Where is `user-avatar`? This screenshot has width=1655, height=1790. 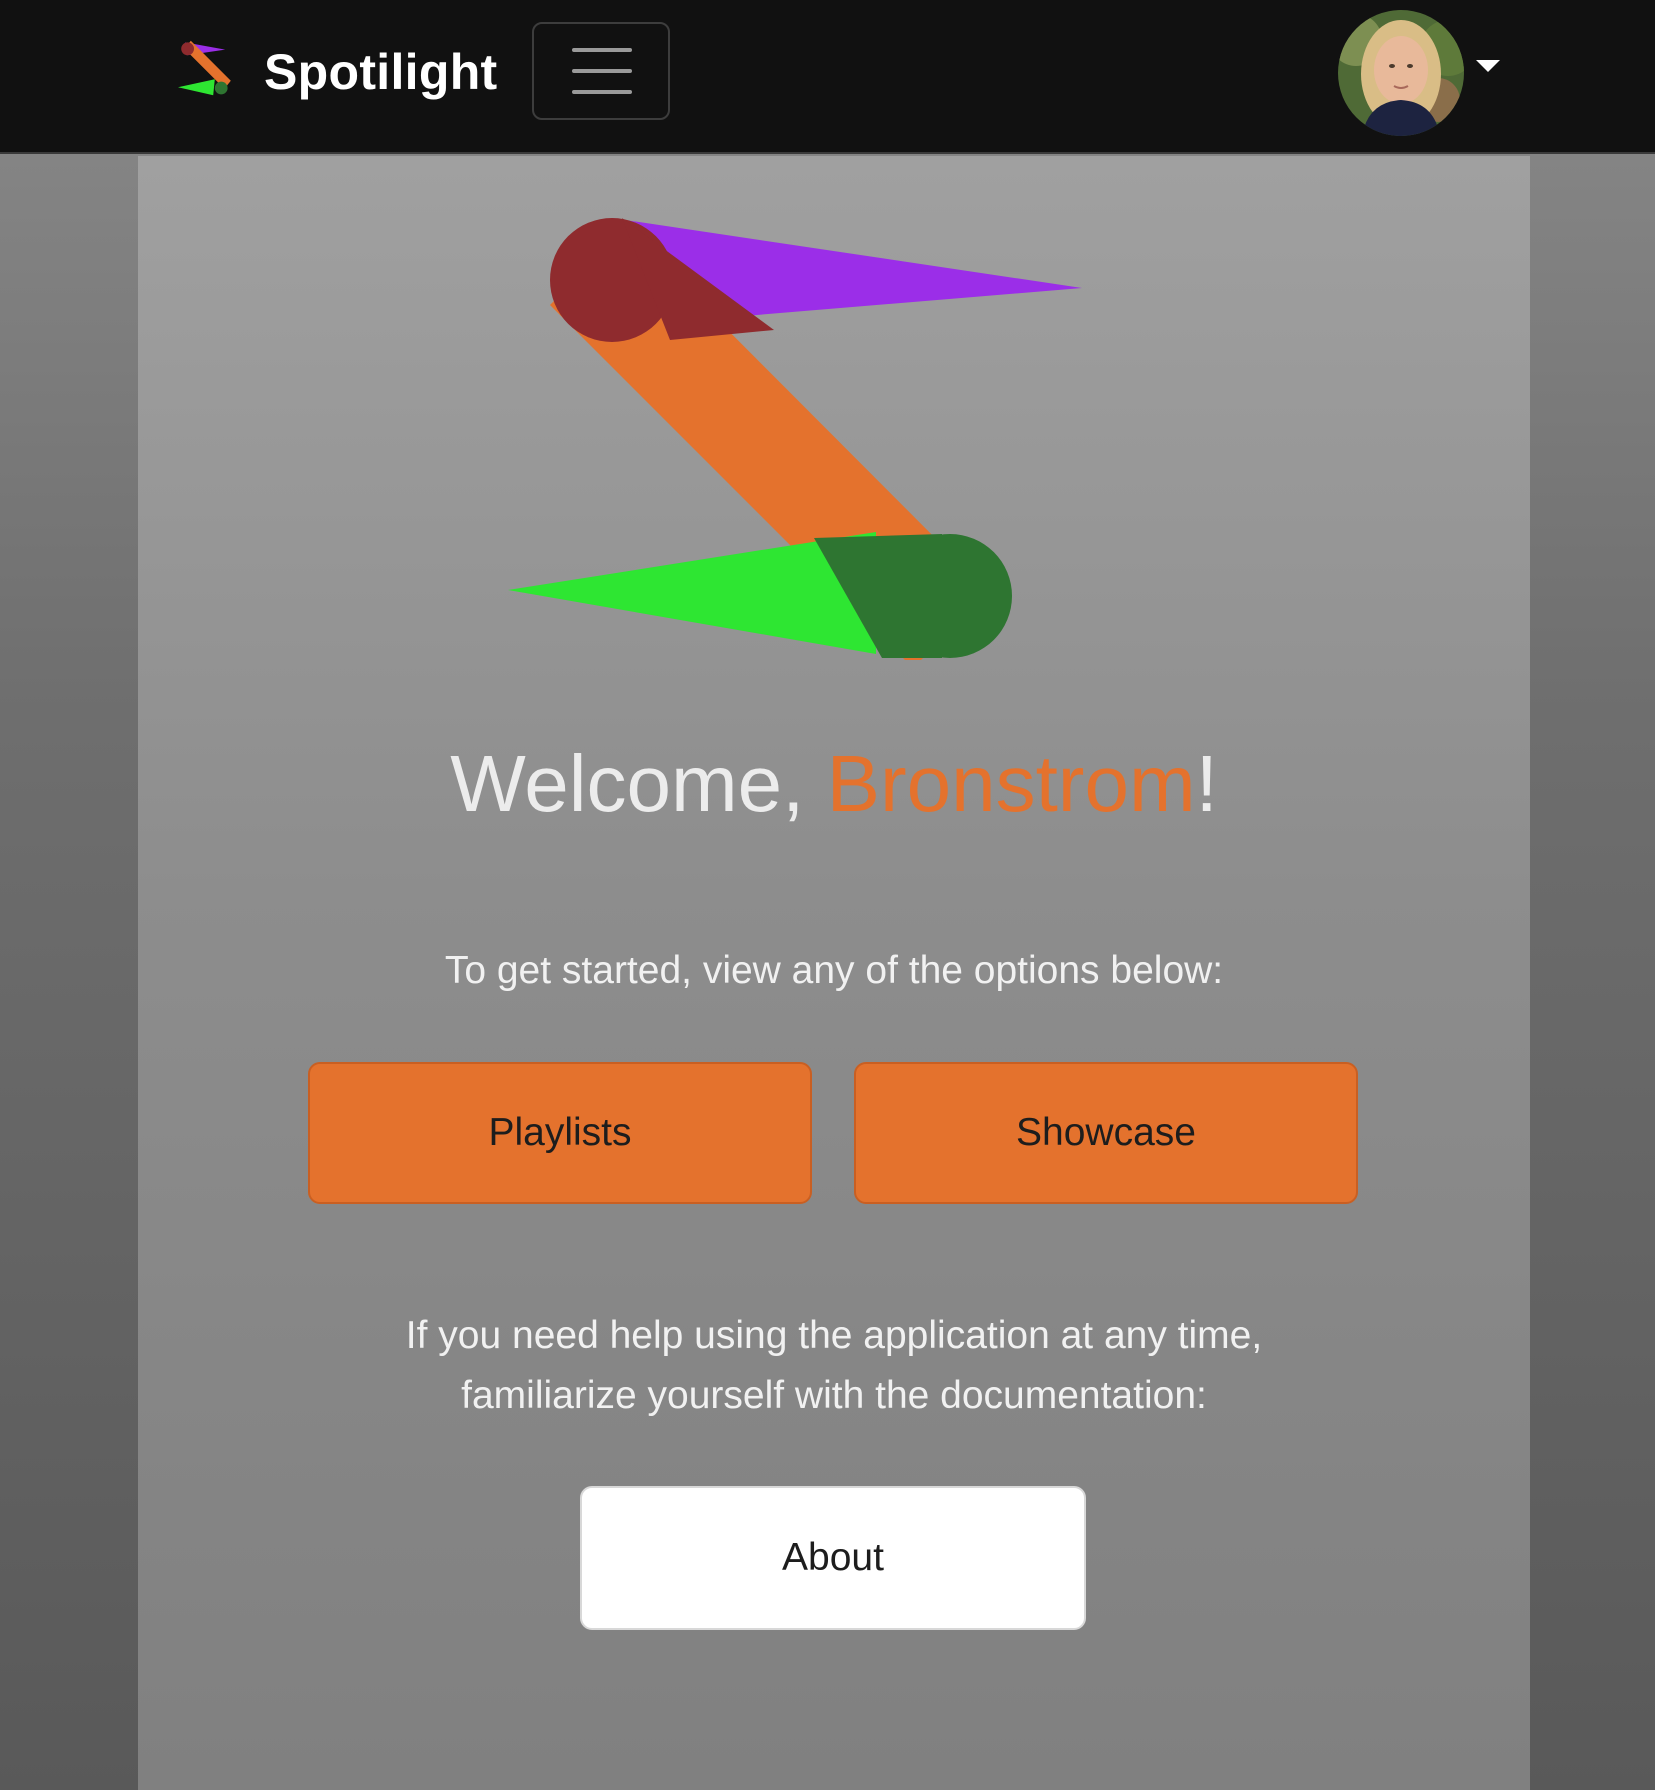
user-avatar is located at coordinates (1401, 73).